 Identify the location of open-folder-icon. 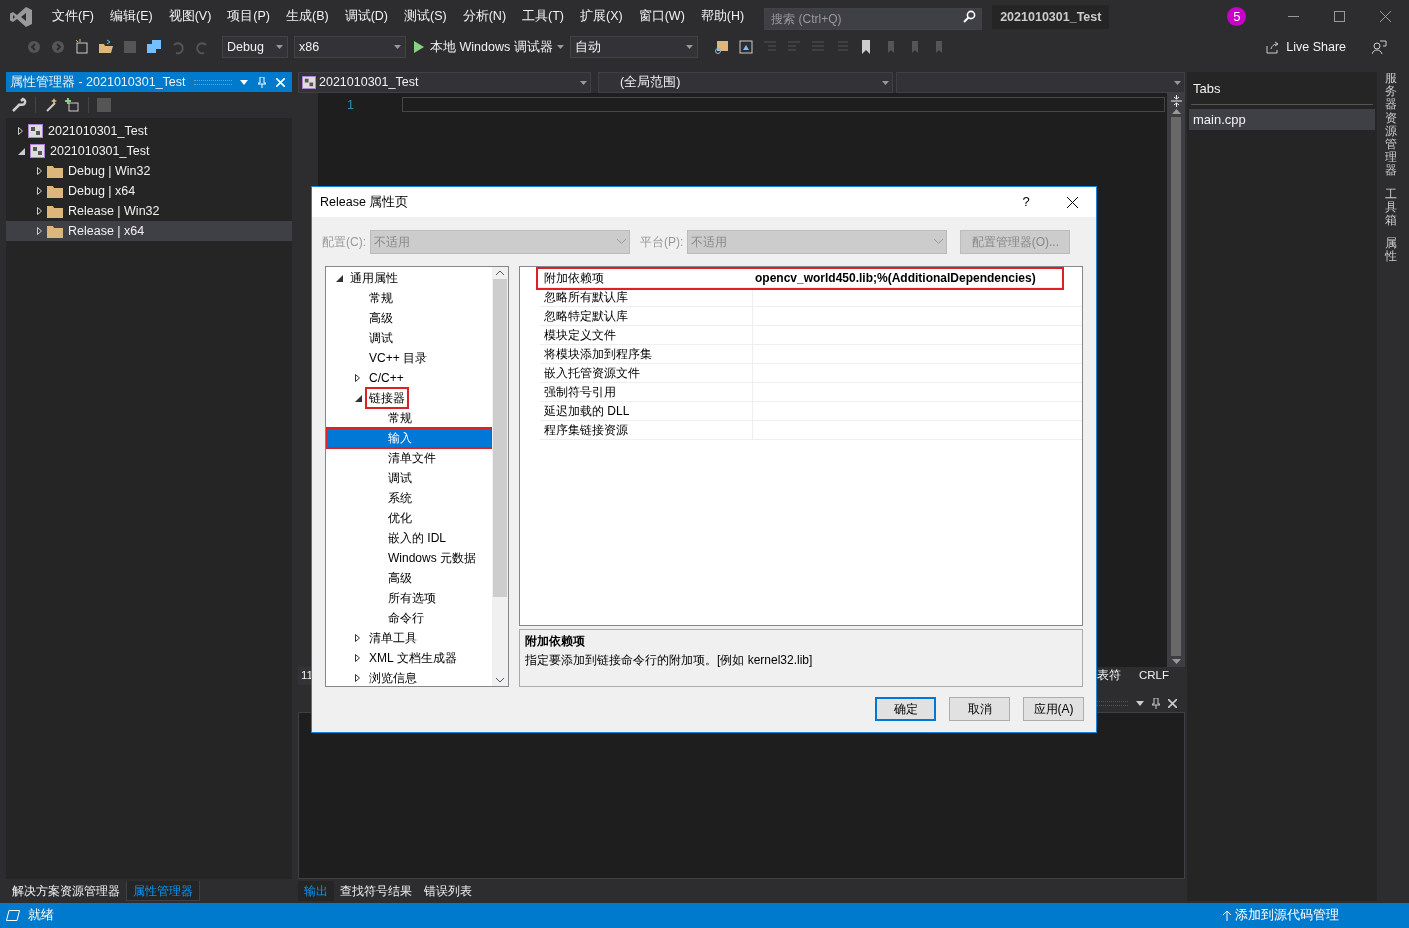
(106, 47).